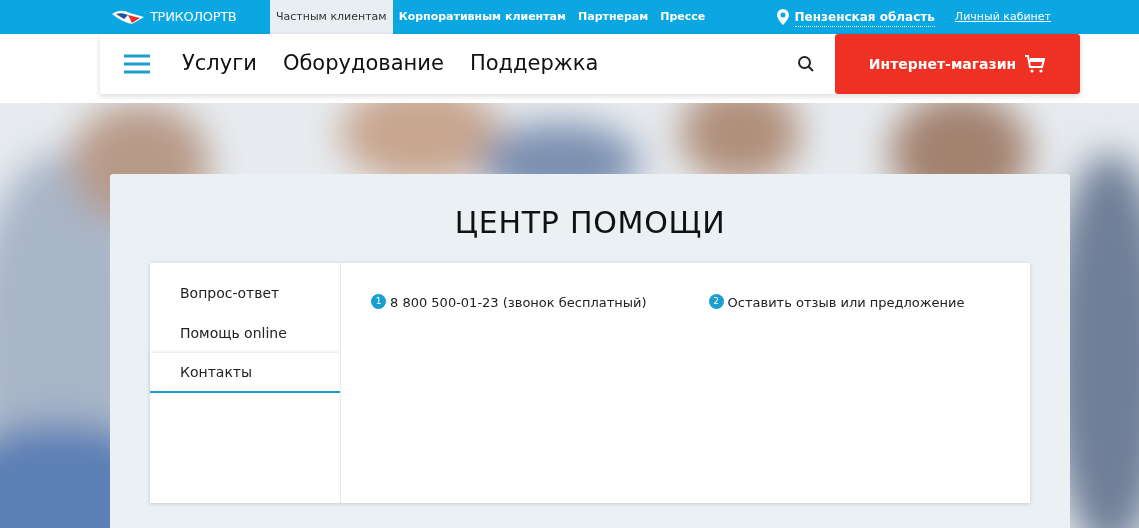  Describe the element at coordinates (782, 17) in the screenshot. I see `location-pin-icon` at that location.